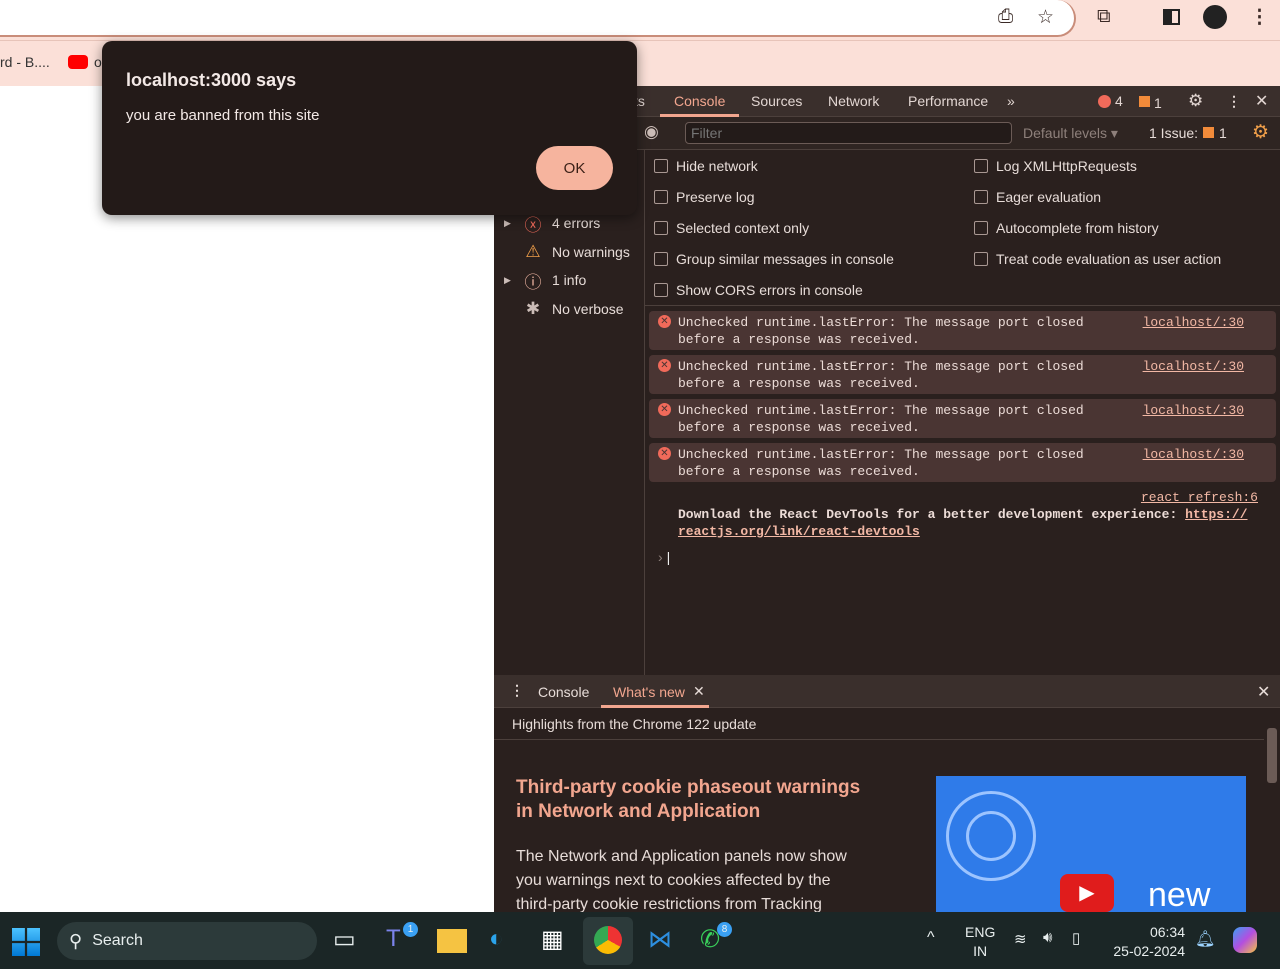  I want to click on issues-count: 1, so click(1223, 133).